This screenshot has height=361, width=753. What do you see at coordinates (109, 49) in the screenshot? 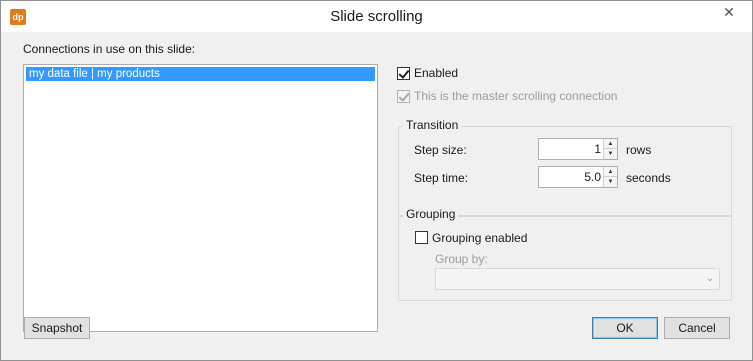
I see `connections-label: Connections in use on this slide:` at bounding box center [109, 49].